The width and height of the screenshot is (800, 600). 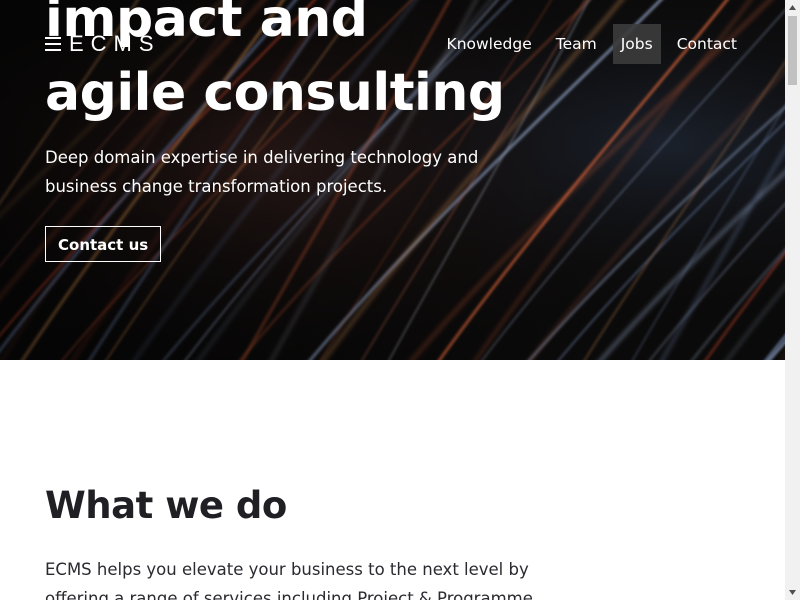 I want to click on main-nav: Knowledge Team Jobs Contact, so click(x=588, y=44).